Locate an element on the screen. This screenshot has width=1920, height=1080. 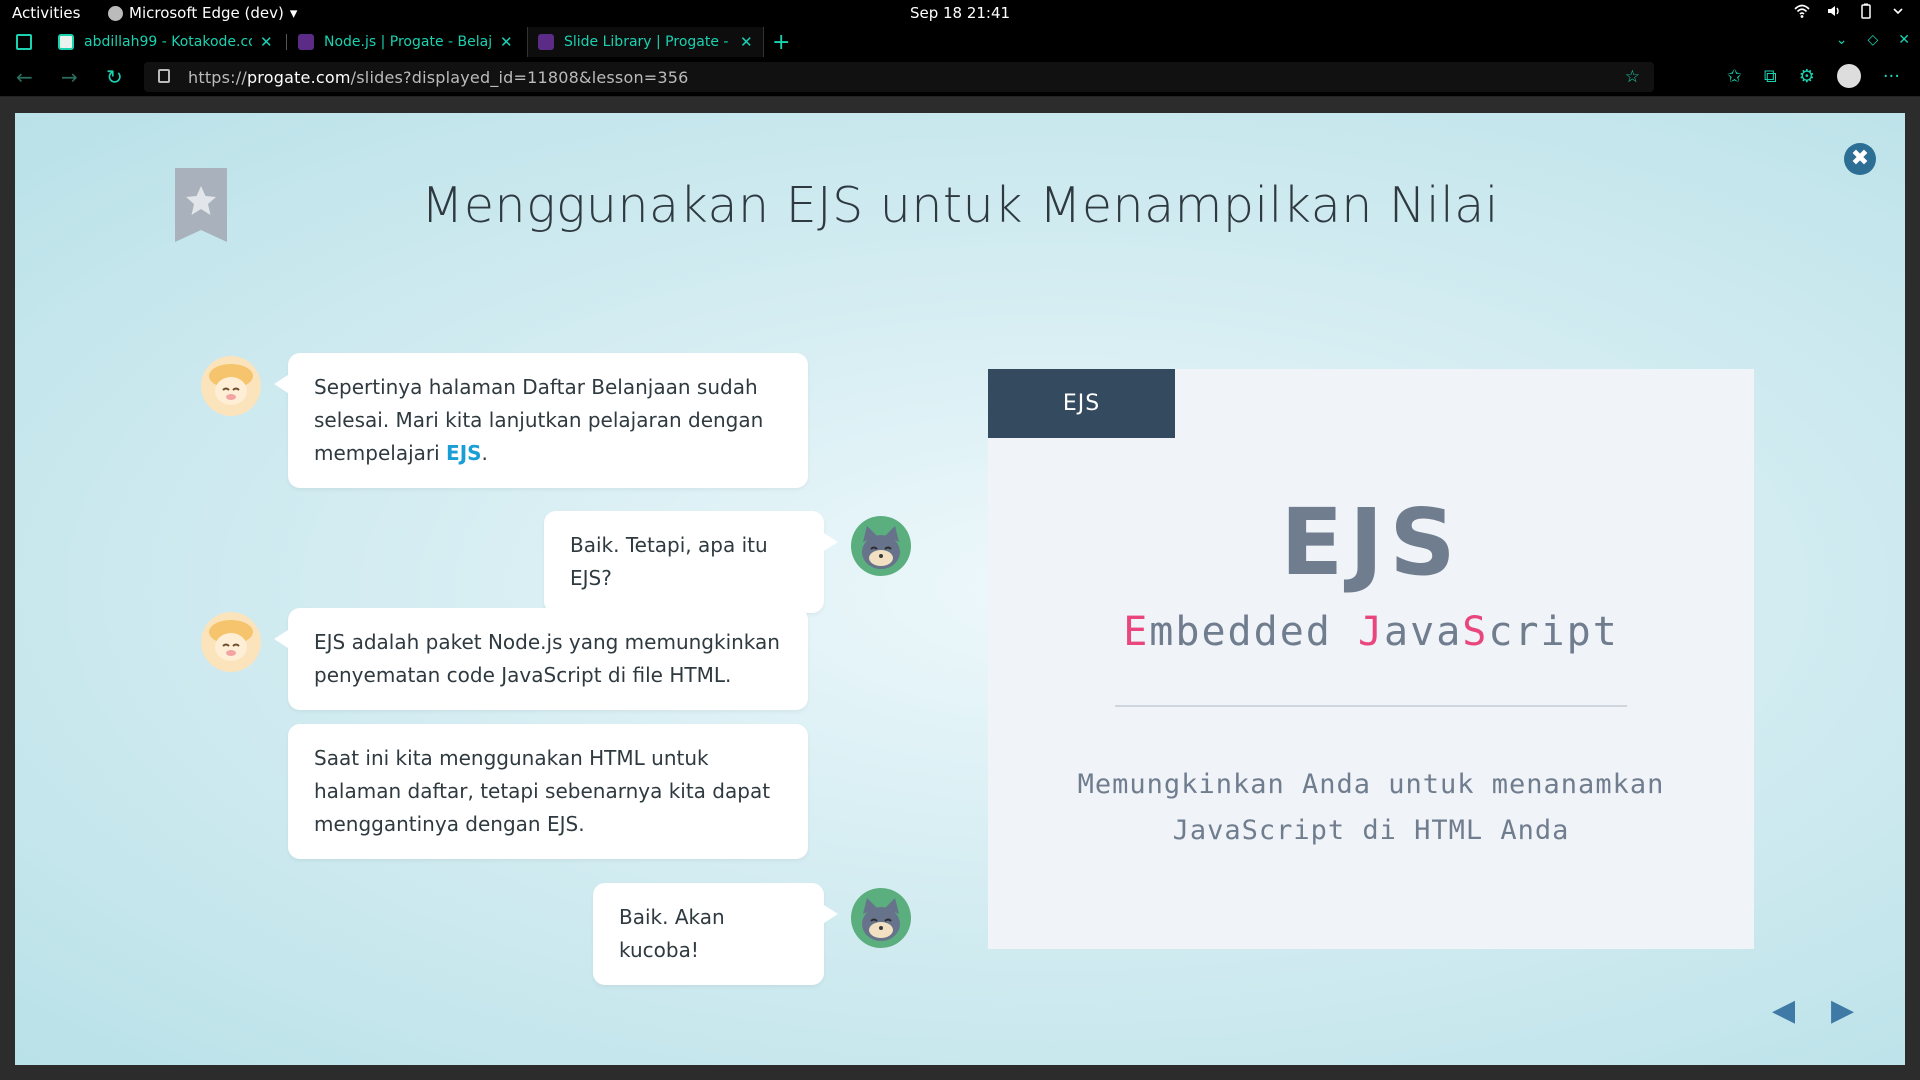
kotakode-favicon-icon is located at coordinates (66, 42).